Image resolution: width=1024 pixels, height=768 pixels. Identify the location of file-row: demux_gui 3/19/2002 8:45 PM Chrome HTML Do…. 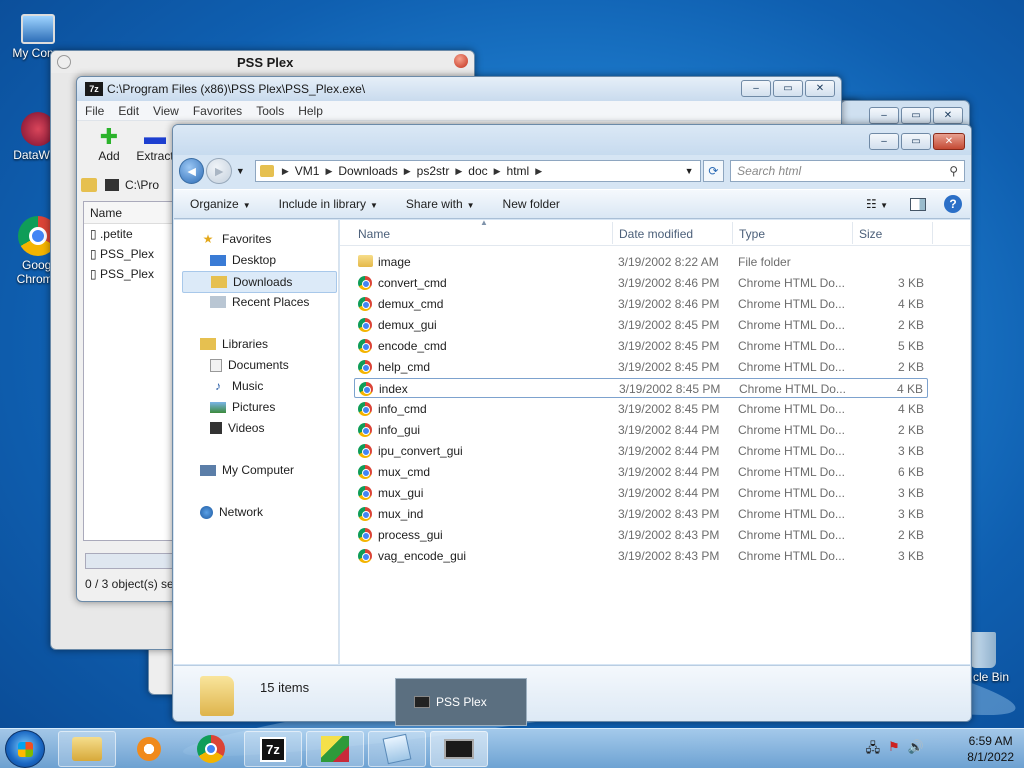
(641, 325).